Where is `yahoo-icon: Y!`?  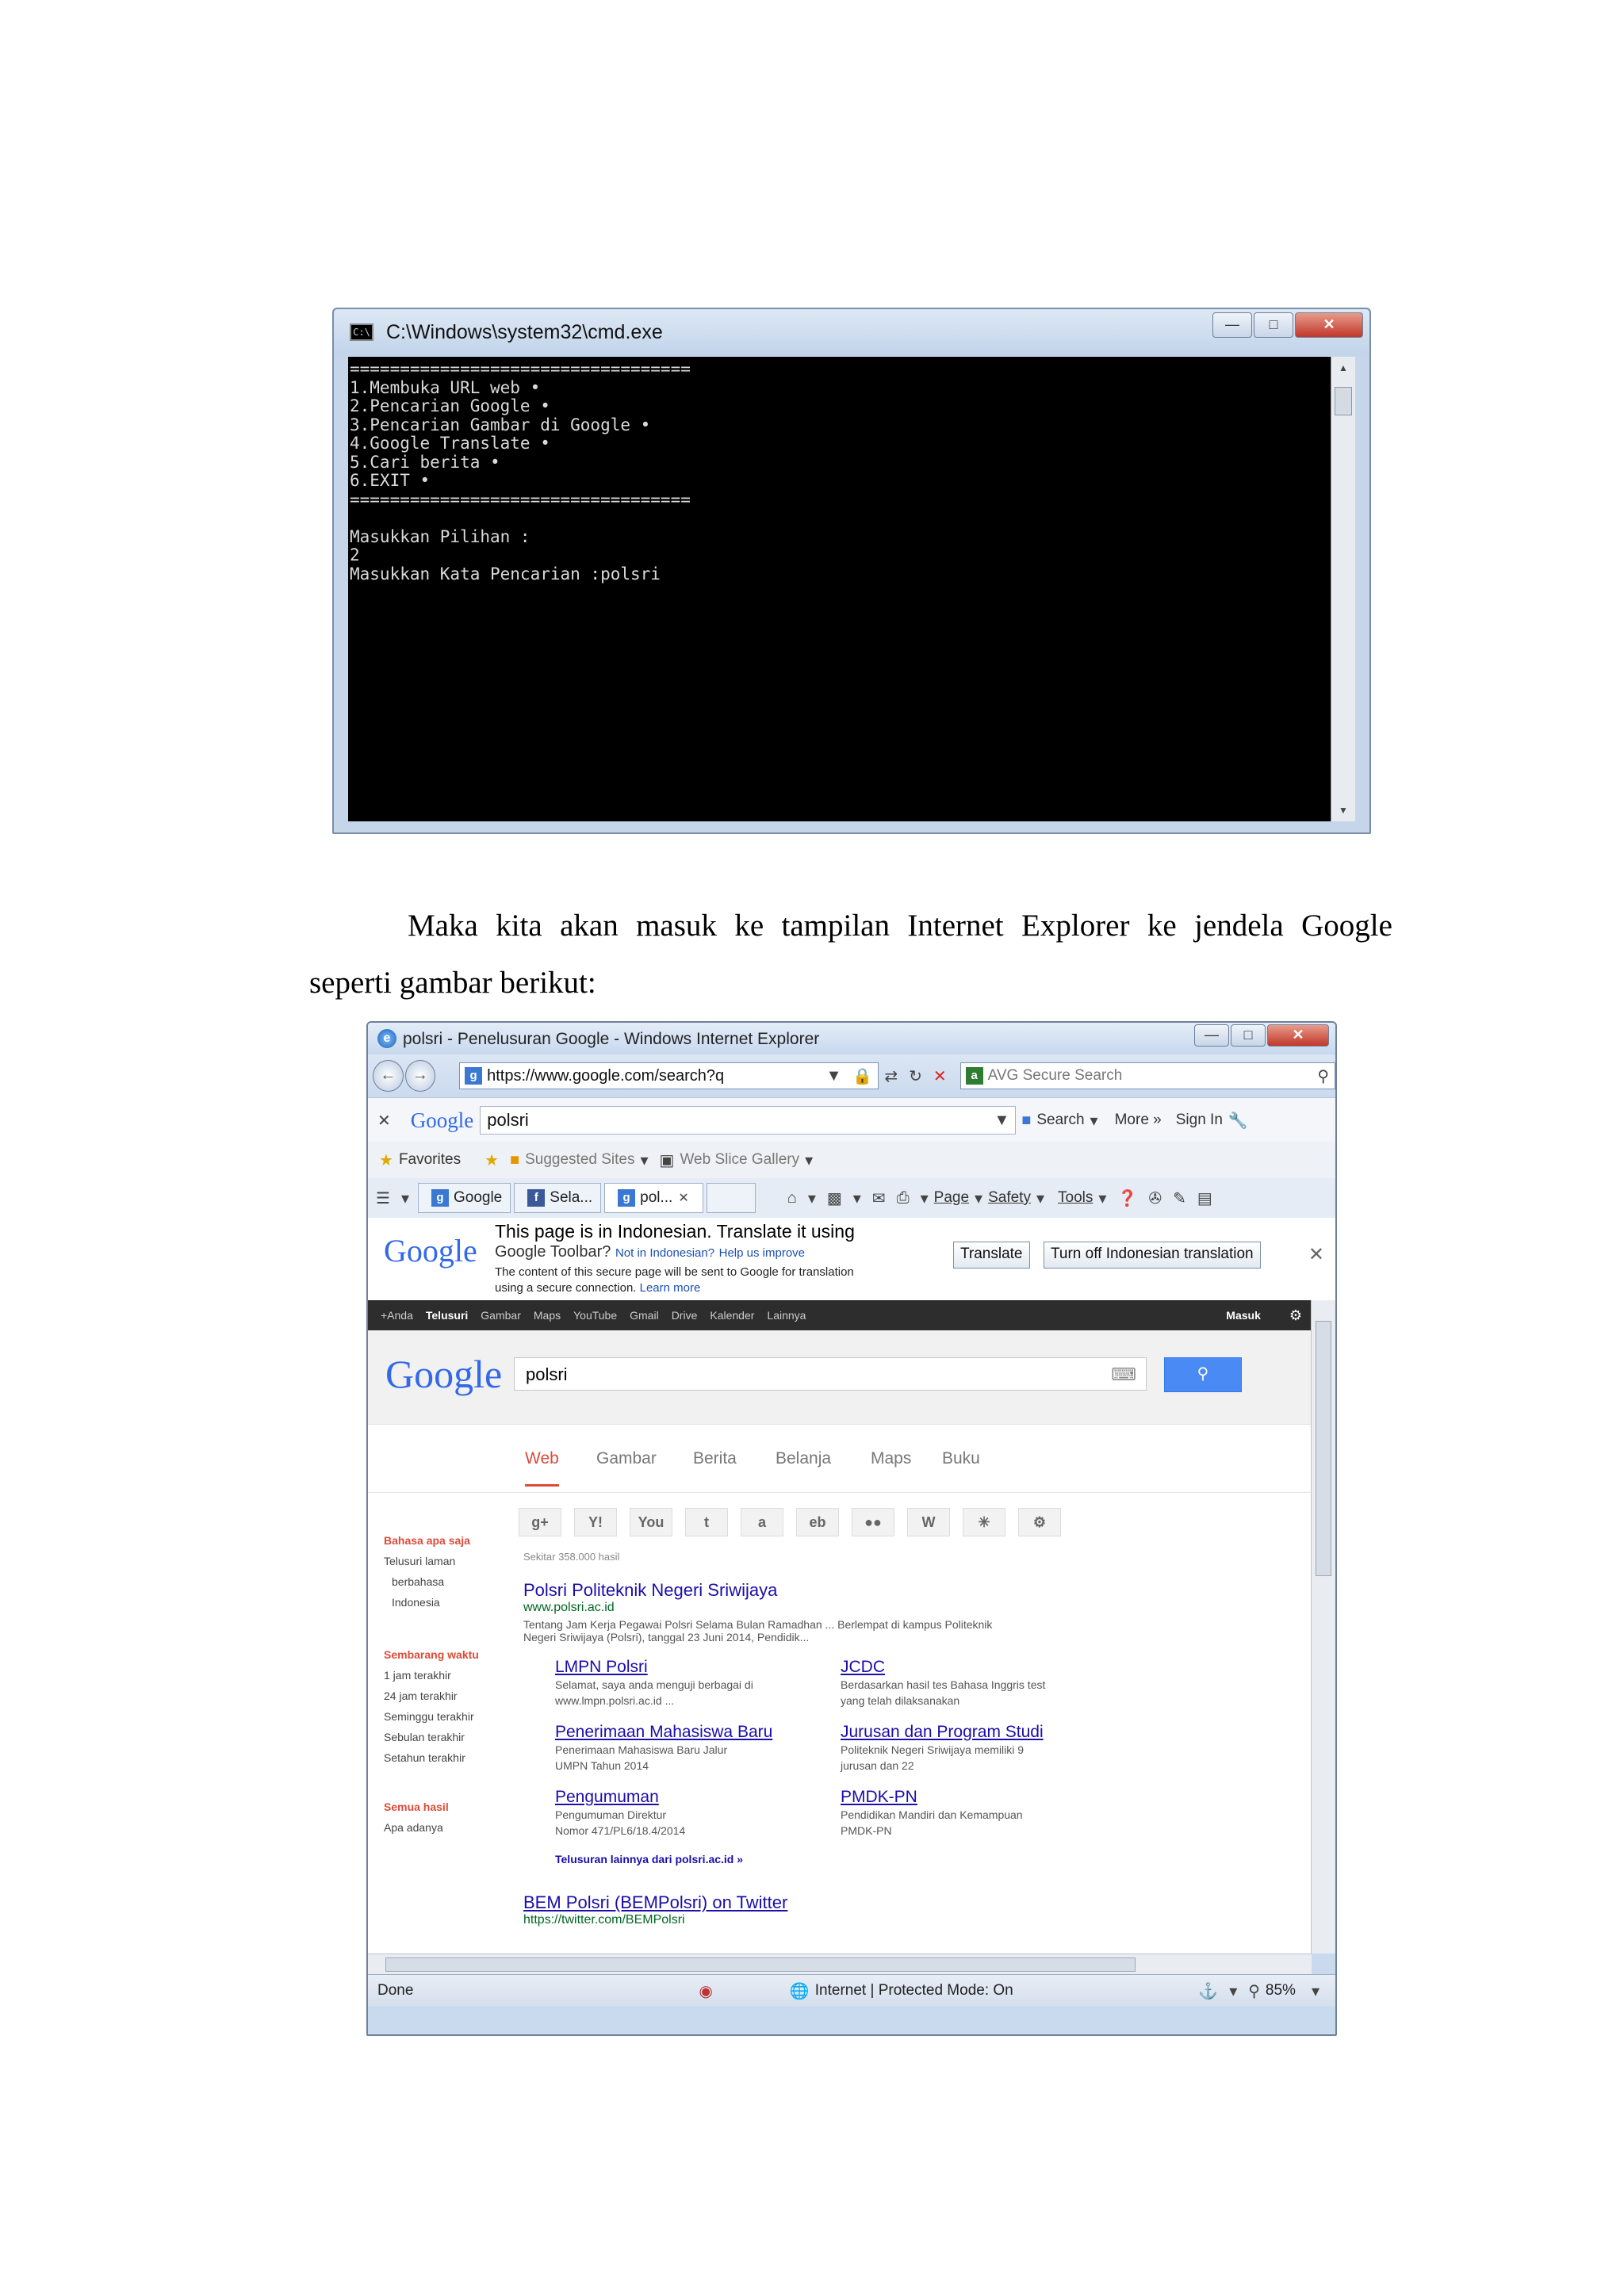
yahoo-icon: Y! is located at coordinates (595, 1522).